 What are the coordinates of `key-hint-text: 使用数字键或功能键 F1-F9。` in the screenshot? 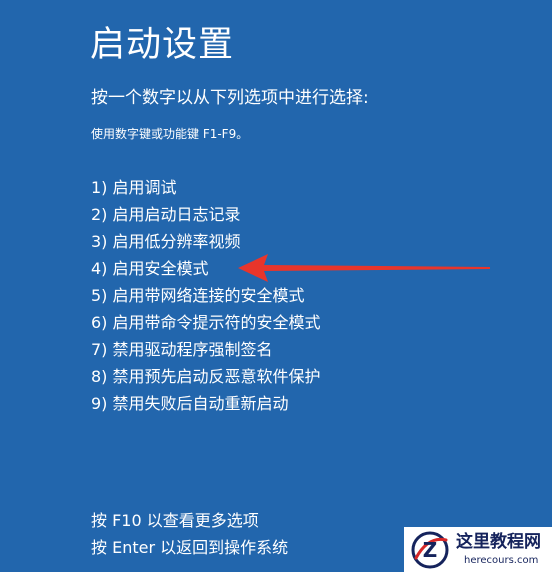 It's located at (170, 134).